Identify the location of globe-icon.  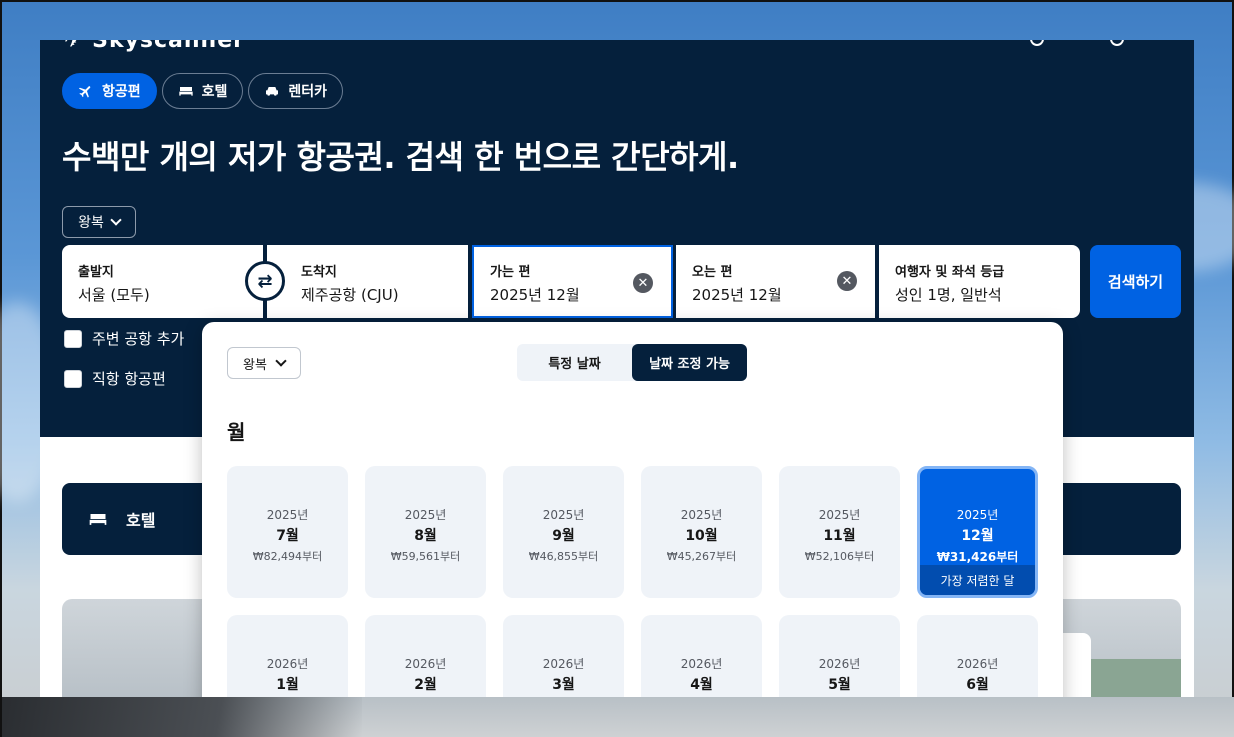
(1037, 43).